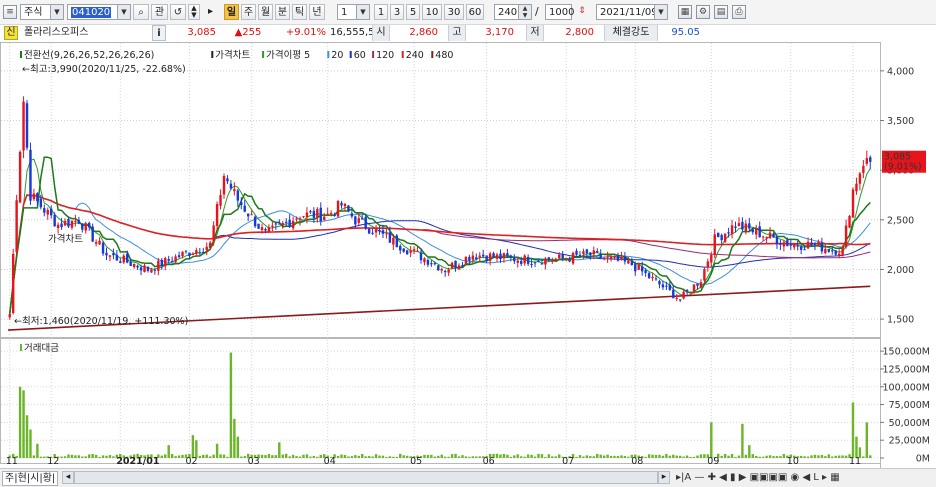  I want to click on date-tick-label: 02, so click(191, 461).